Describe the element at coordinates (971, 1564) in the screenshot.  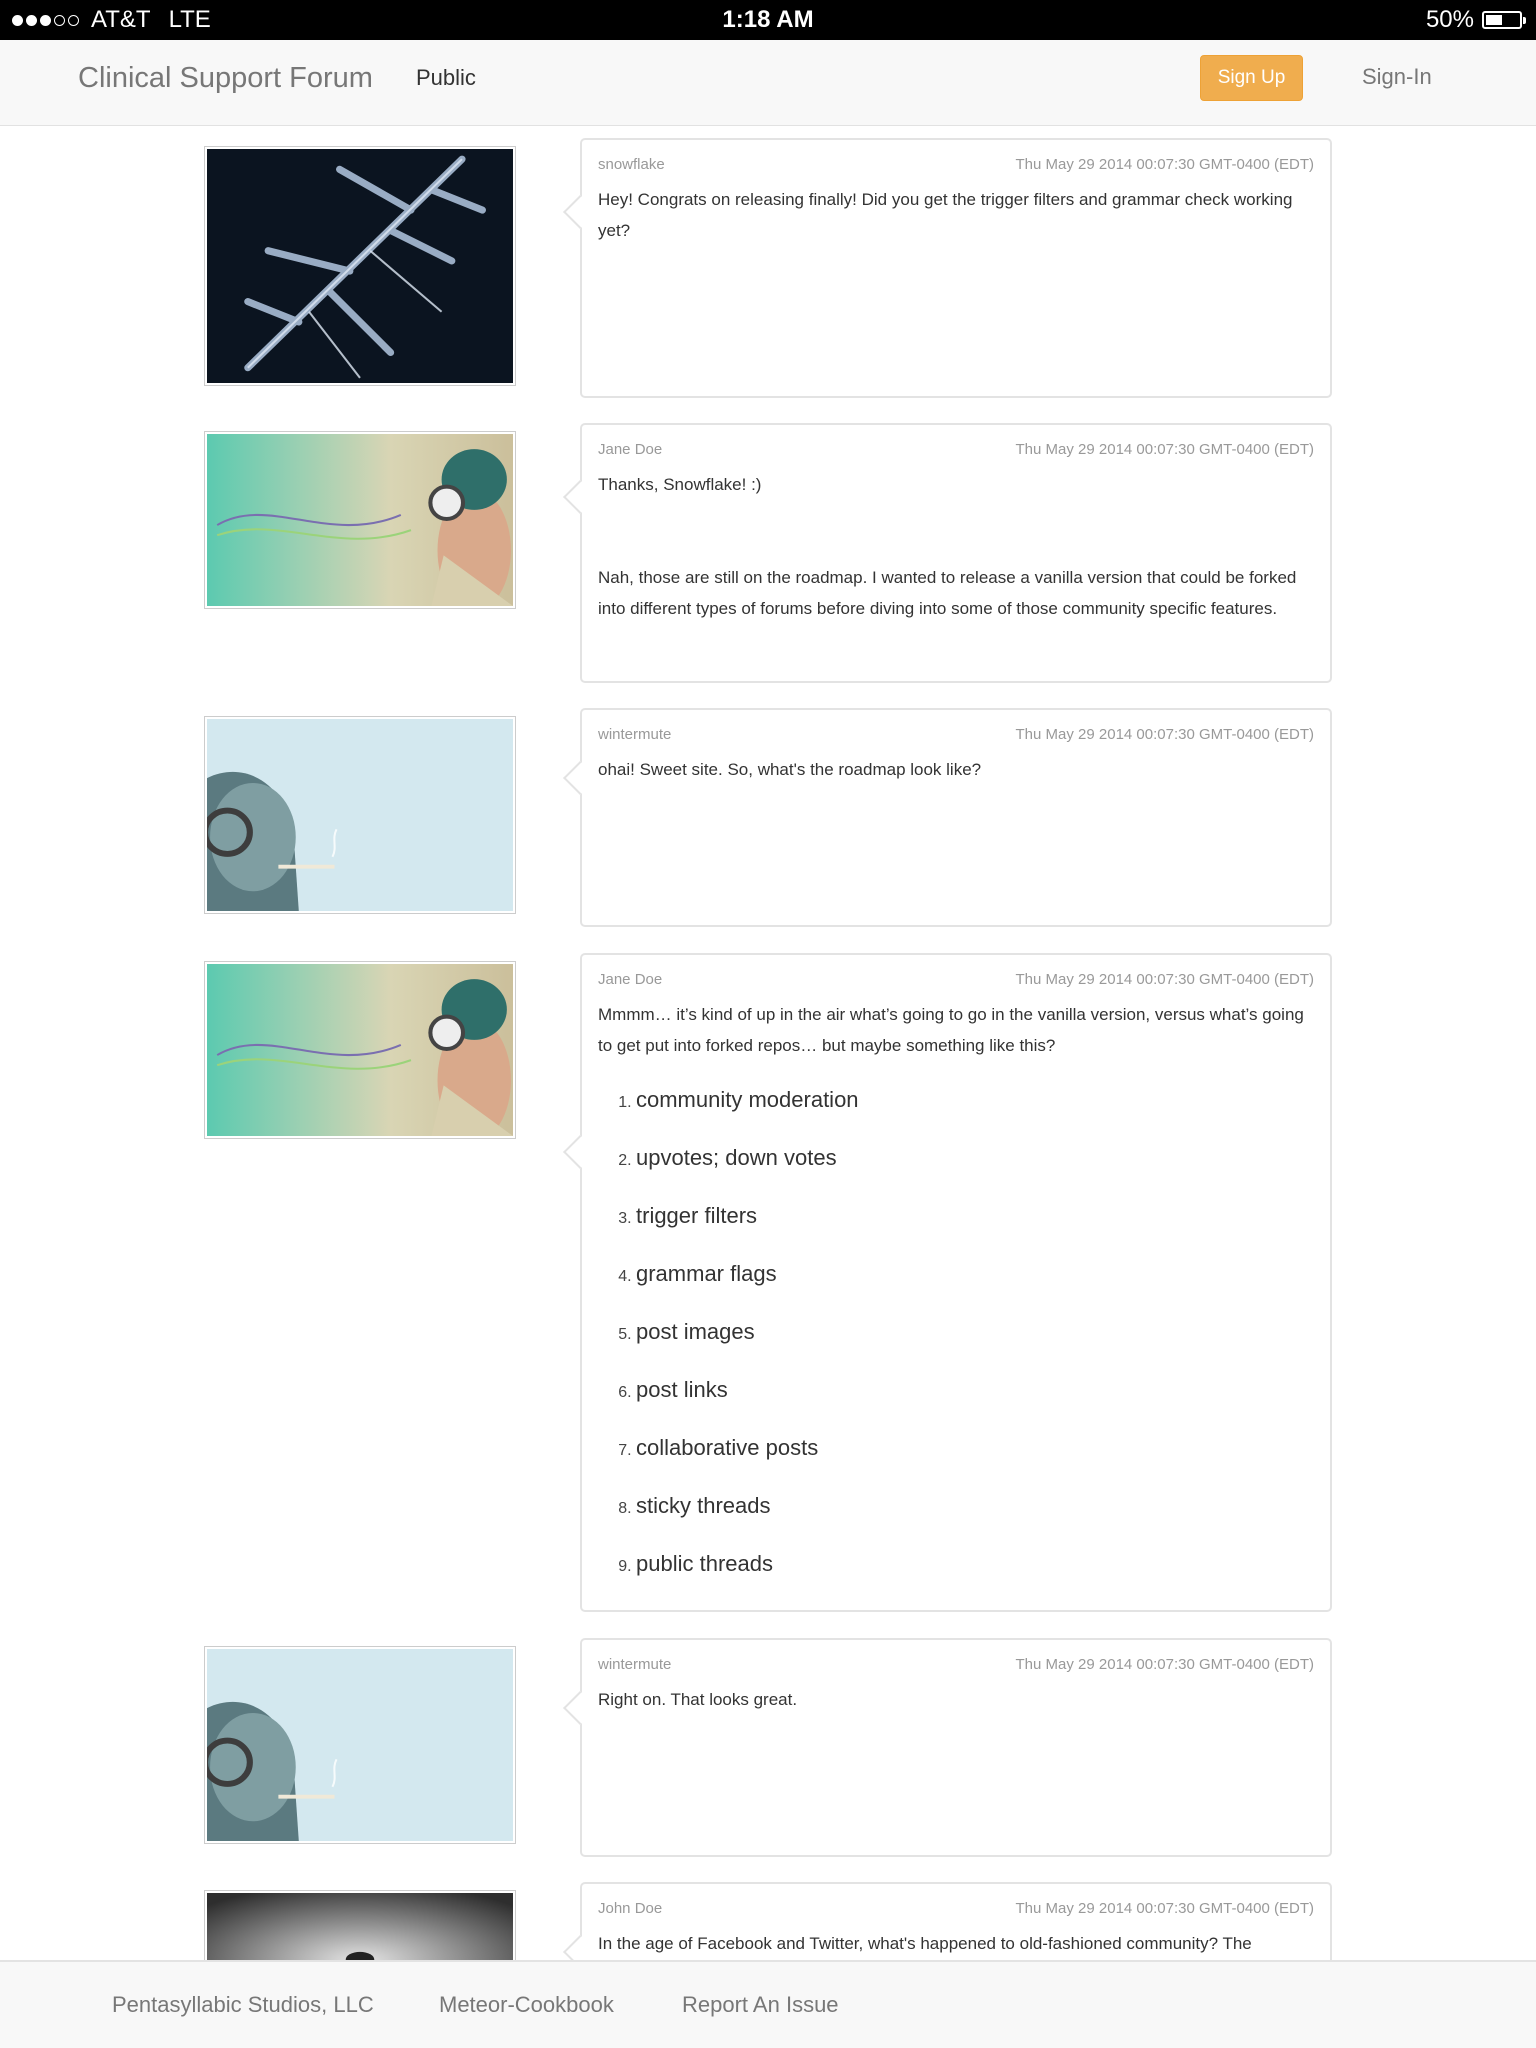
I see `list-item: public threads` at that location.